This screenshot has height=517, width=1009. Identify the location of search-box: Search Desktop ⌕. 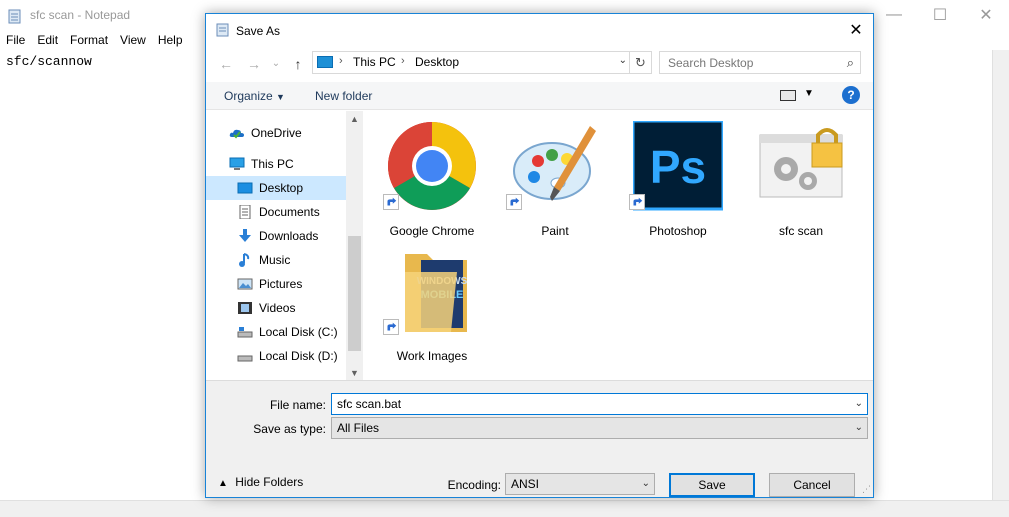
(760, 62).